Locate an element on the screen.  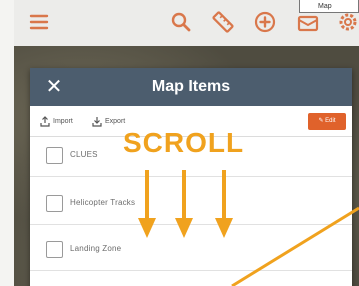
pointer-line is located at coordinates (295, 246).